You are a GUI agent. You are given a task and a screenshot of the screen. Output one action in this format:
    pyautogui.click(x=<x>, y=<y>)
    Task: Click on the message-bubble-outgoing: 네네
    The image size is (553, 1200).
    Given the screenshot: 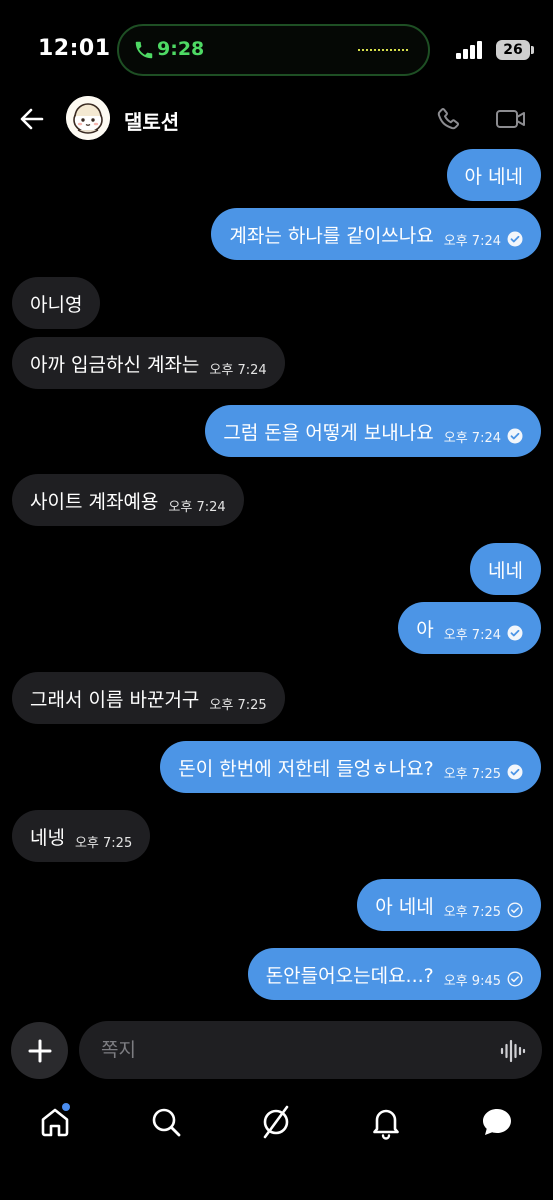 What is the action you would take?
    pyautogui.click(x=505, y=569)
    